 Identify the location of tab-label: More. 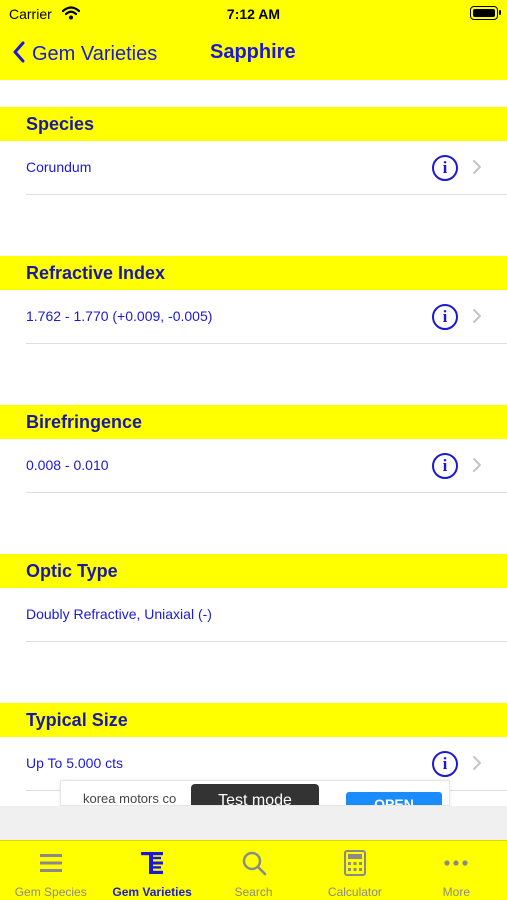
(456, 892).